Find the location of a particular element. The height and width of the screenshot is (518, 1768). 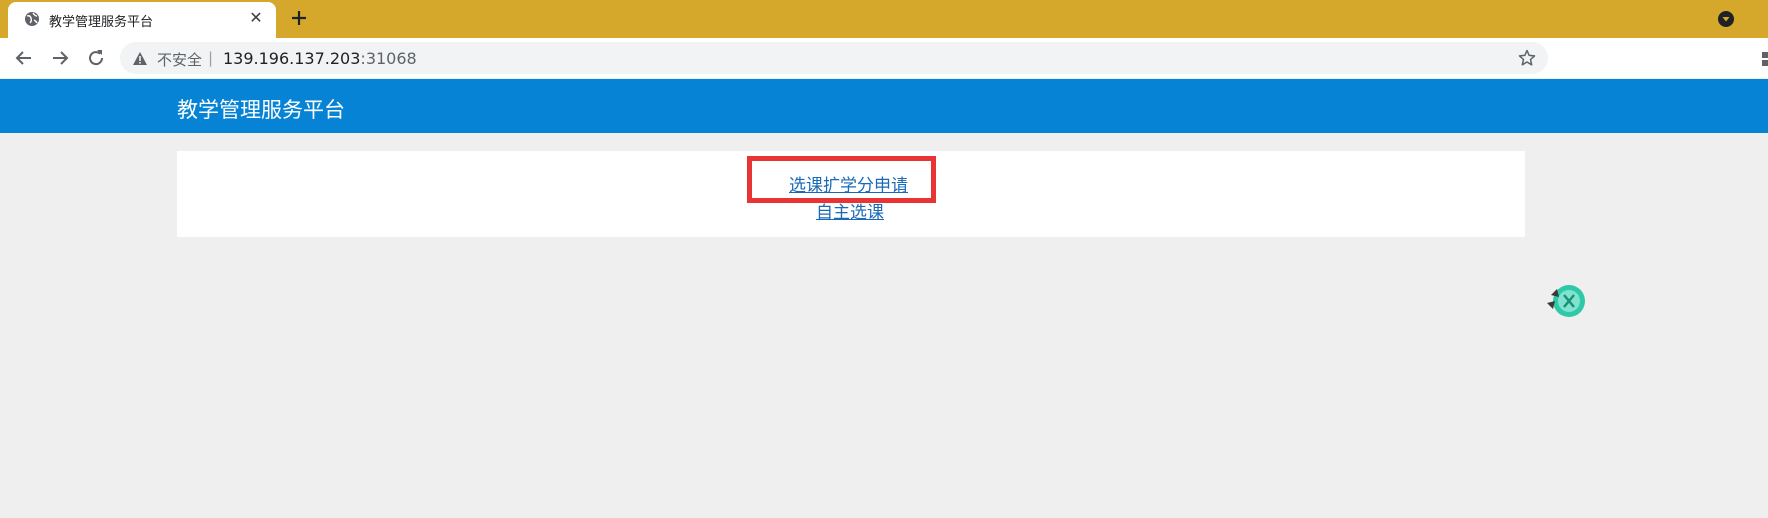

forward-icon is located at coordinates (60, 58).